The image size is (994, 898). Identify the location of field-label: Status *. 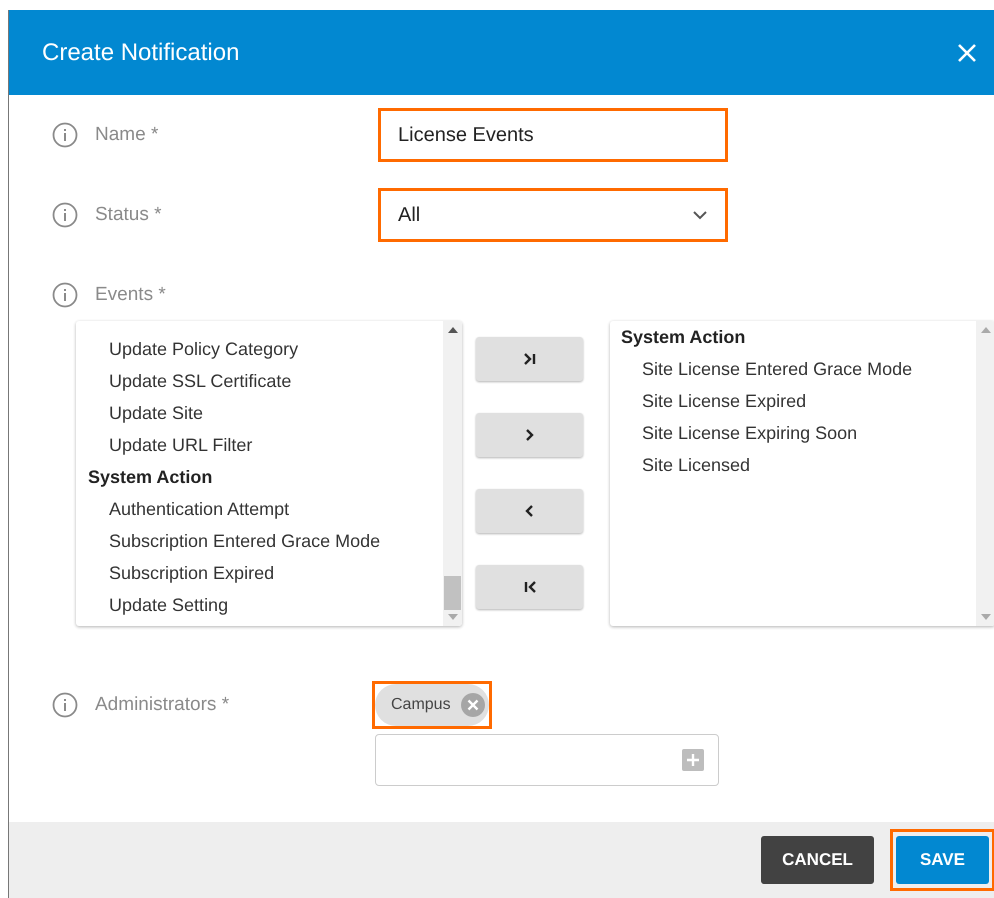
(128, 215).